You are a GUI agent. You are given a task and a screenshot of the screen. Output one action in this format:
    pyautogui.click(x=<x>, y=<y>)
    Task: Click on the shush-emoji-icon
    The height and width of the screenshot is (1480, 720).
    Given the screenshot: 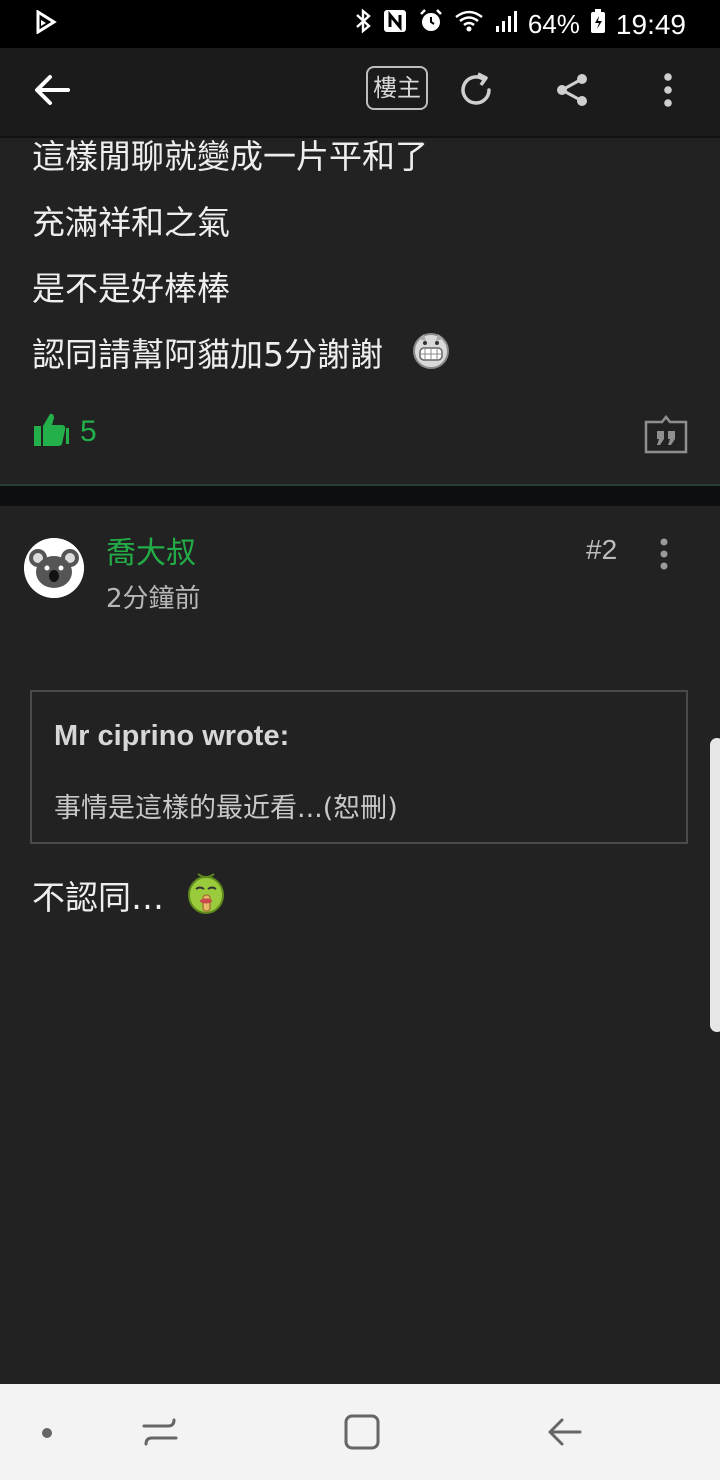 What is the action you would take?
    pyautogui.click(x=206, y=895)
    